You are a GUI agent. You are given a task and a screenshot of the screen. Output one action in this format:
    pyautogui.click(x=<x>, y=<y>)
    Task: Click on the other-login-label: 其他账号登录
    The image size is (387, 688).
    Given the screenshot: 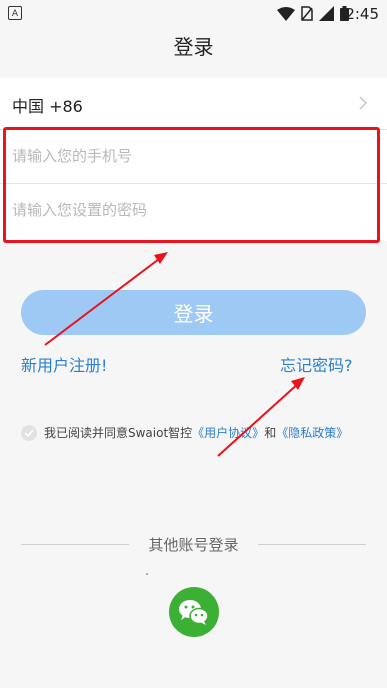 What is the action you would take?
    pyautogui.click(x=193, y=544)
    